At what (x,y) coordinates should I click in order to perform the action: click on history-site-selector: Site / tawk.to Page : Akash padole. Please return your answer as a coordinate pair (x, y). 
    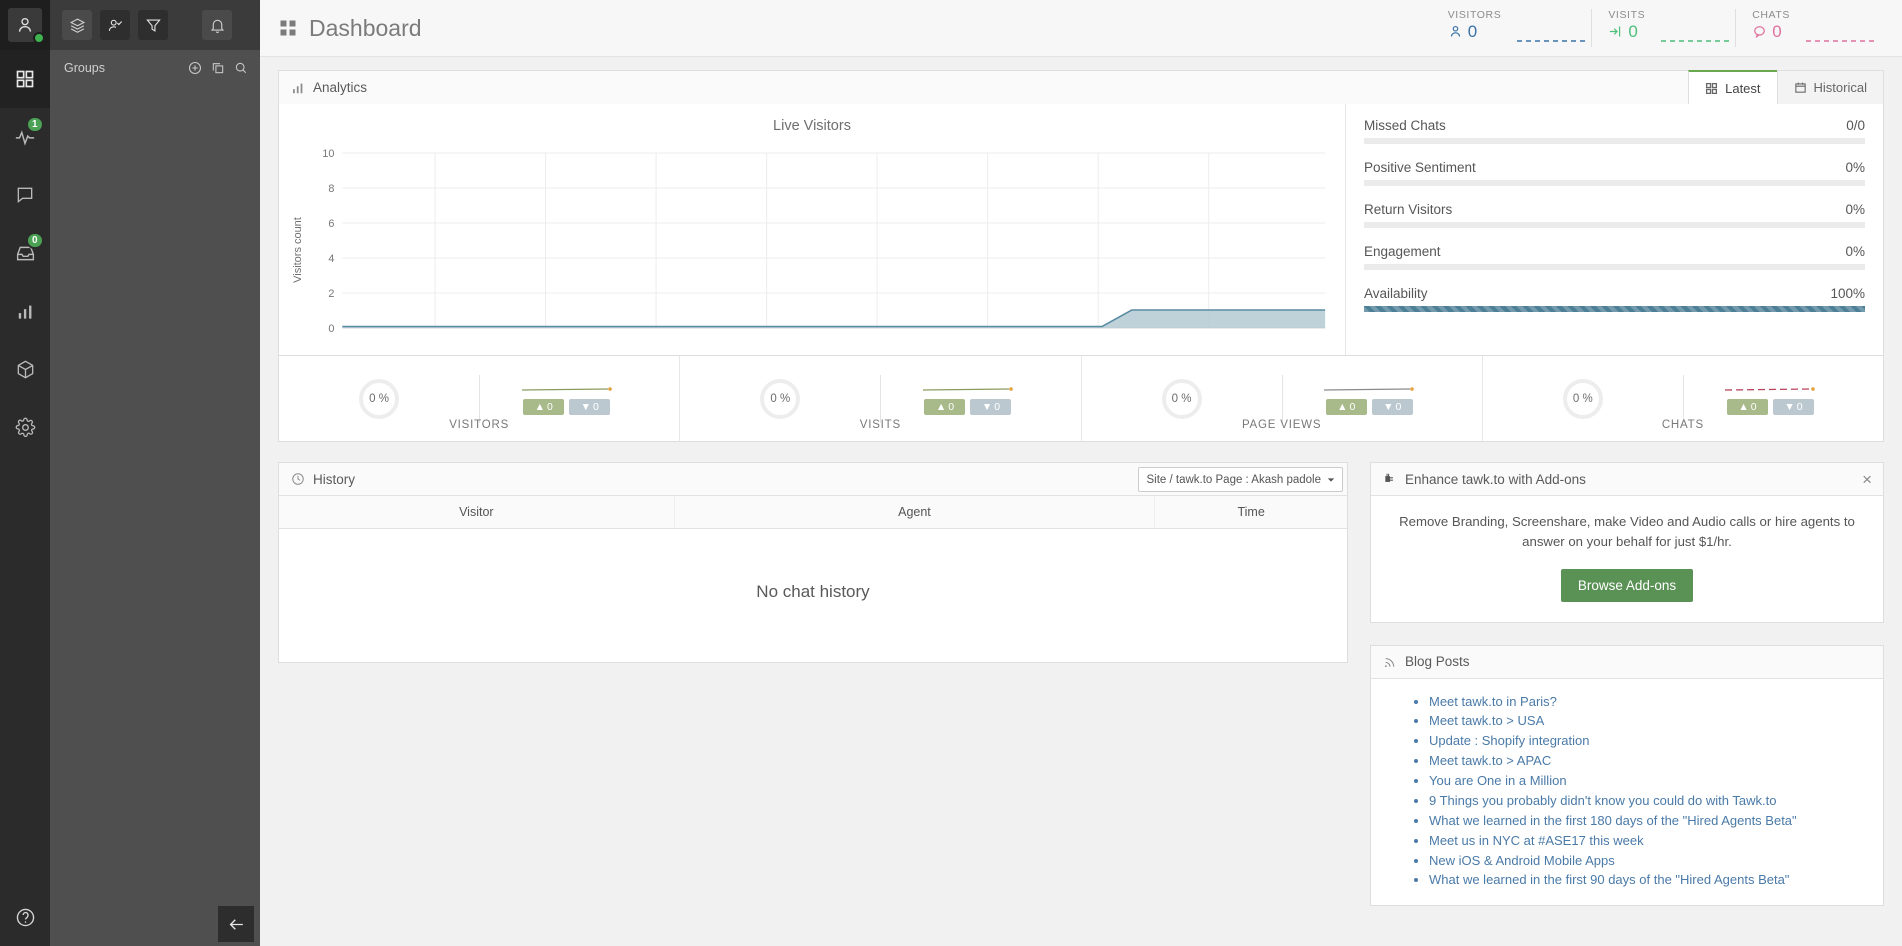
    Looking at the image, I should click on (1240, 479).